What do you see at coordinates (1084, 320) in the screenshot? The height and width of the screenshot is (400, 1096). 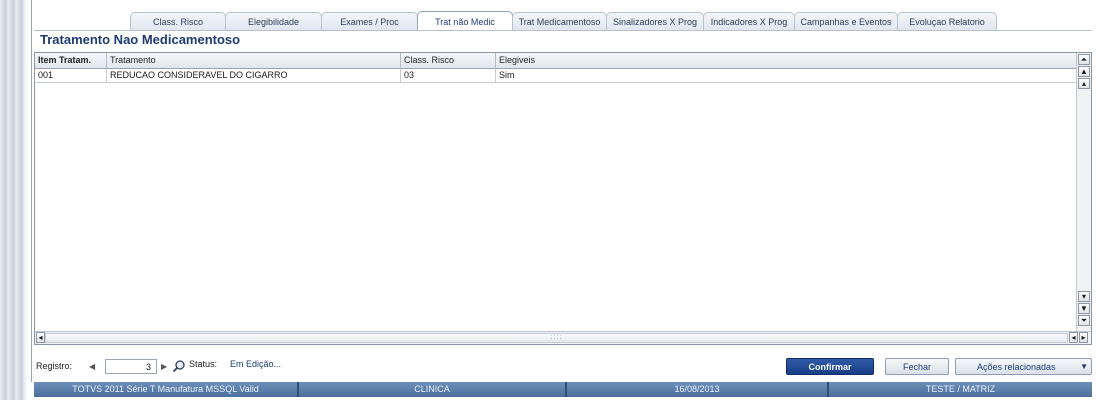 I see `scroll-last-icon: ⏷` at bounding box center [1084, 320].